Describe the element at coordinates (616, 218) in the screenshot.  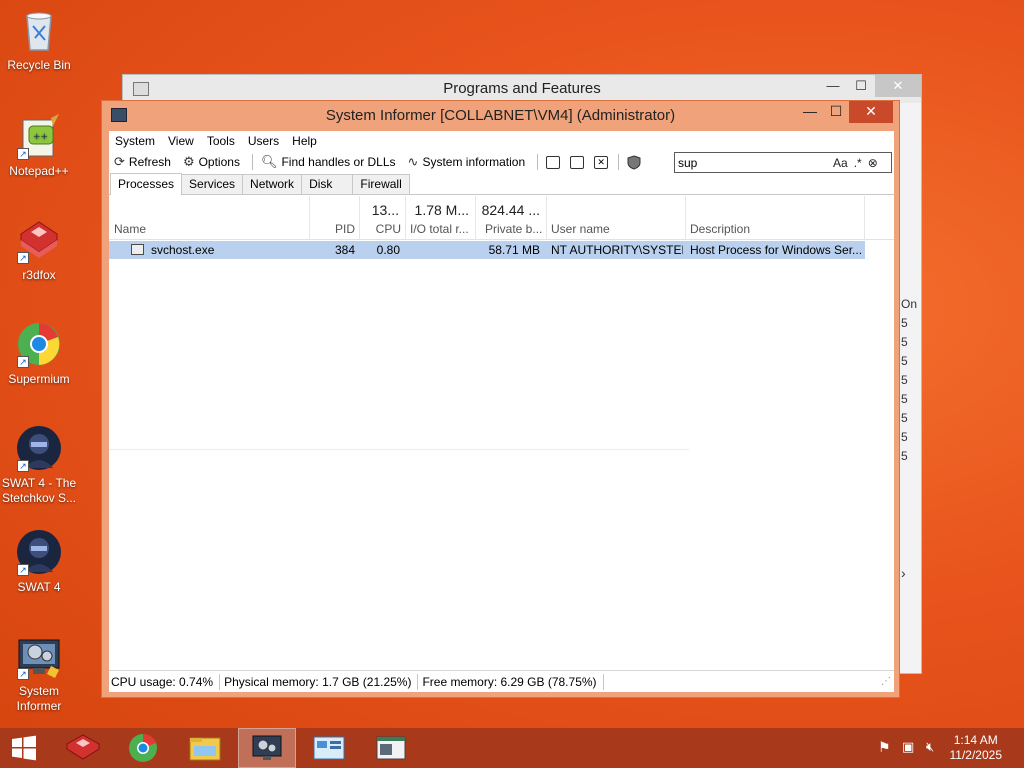
I see `column-header-user-name: User name` at that location.